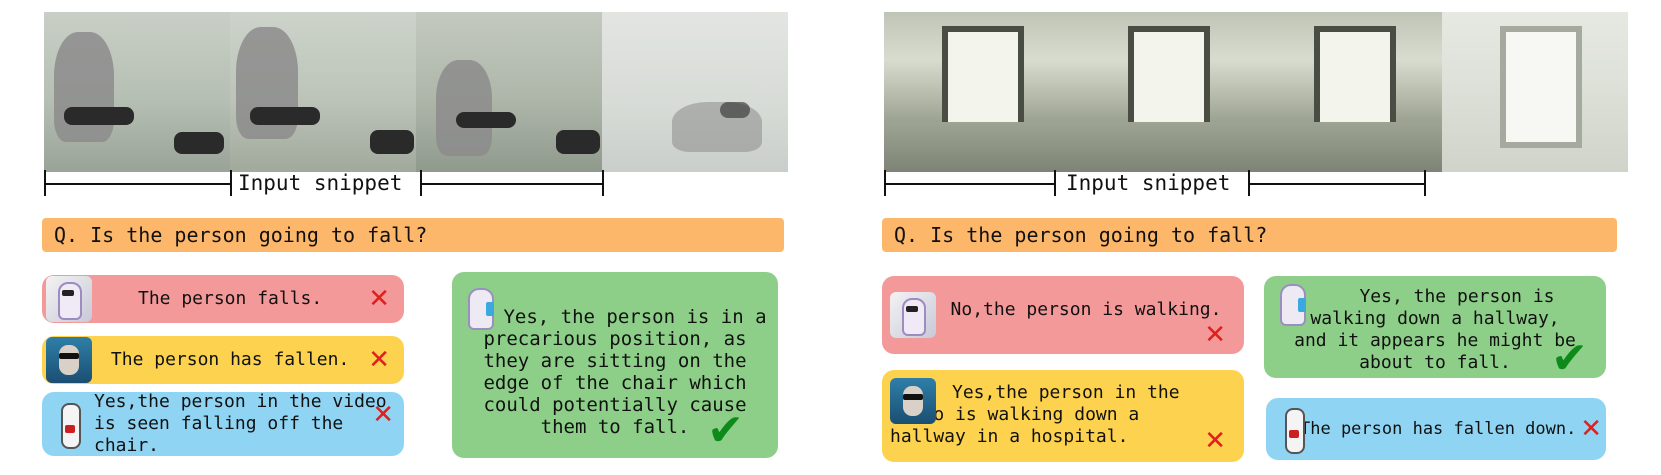  I want to click on answer-card-wrong: The person falls. ✕, so click(223, 299).